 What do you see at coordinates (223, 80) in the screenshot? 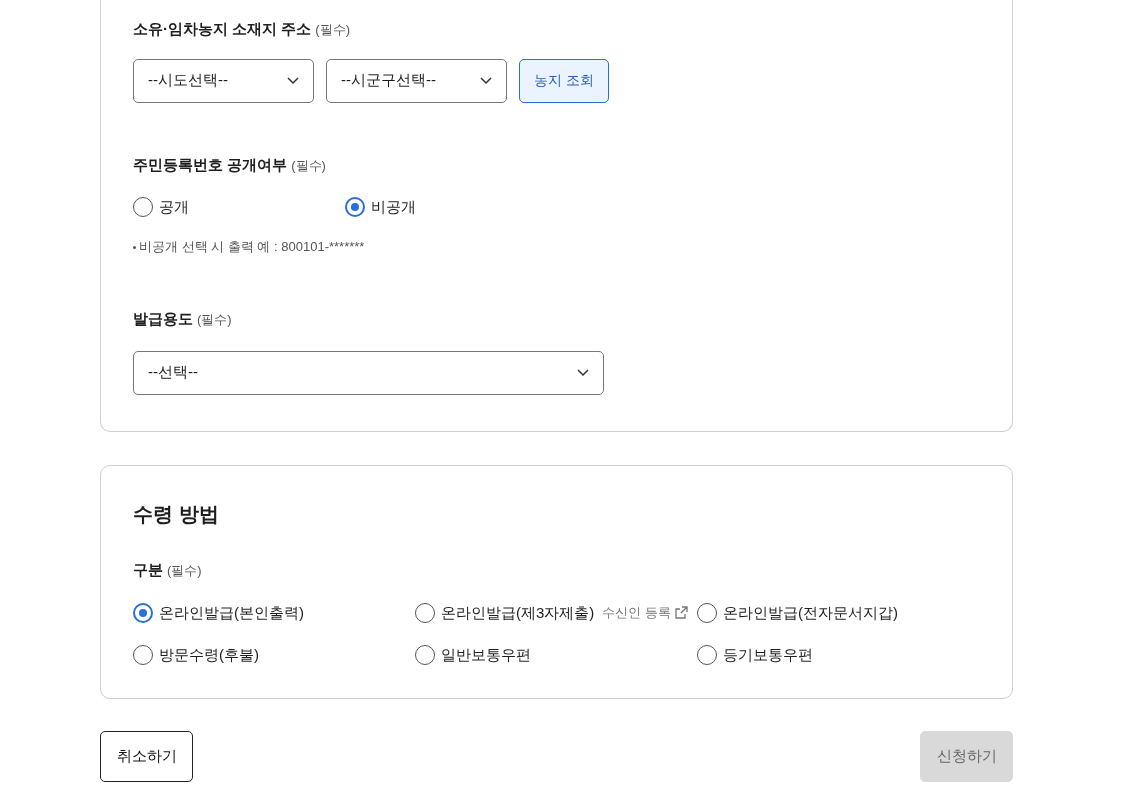
I see `select-dropdown: --시도선택--` at bounding box center [223, 80].